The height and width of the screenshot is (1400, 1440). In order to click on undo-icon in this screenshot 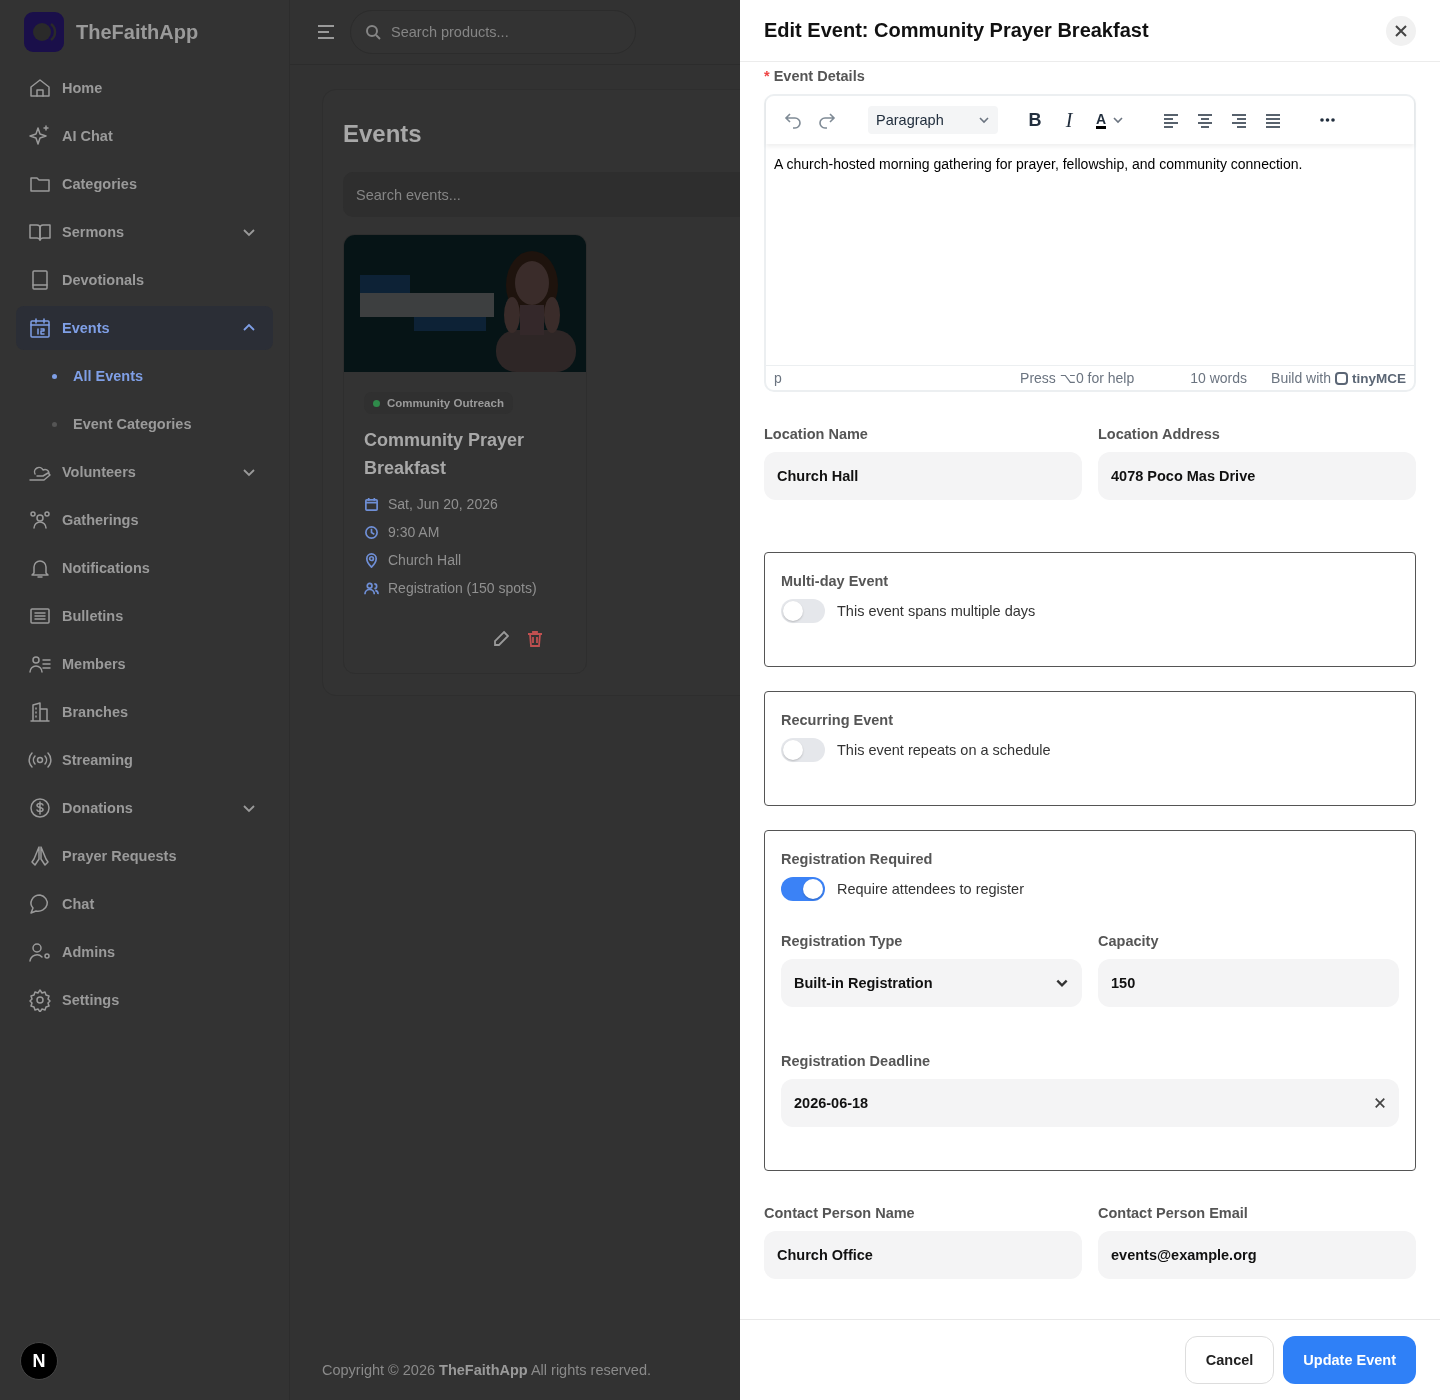, I will do `click(793, 120)`.